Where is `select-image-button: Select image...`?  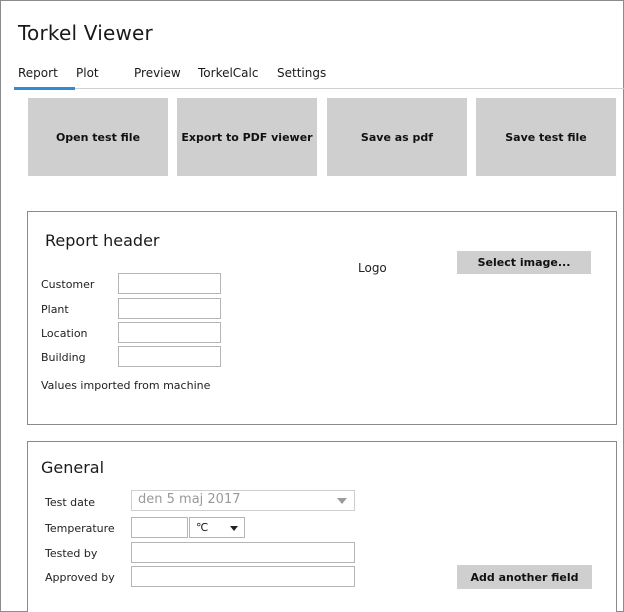
select-image-button: Select image... is located at coordinates (524, 262).